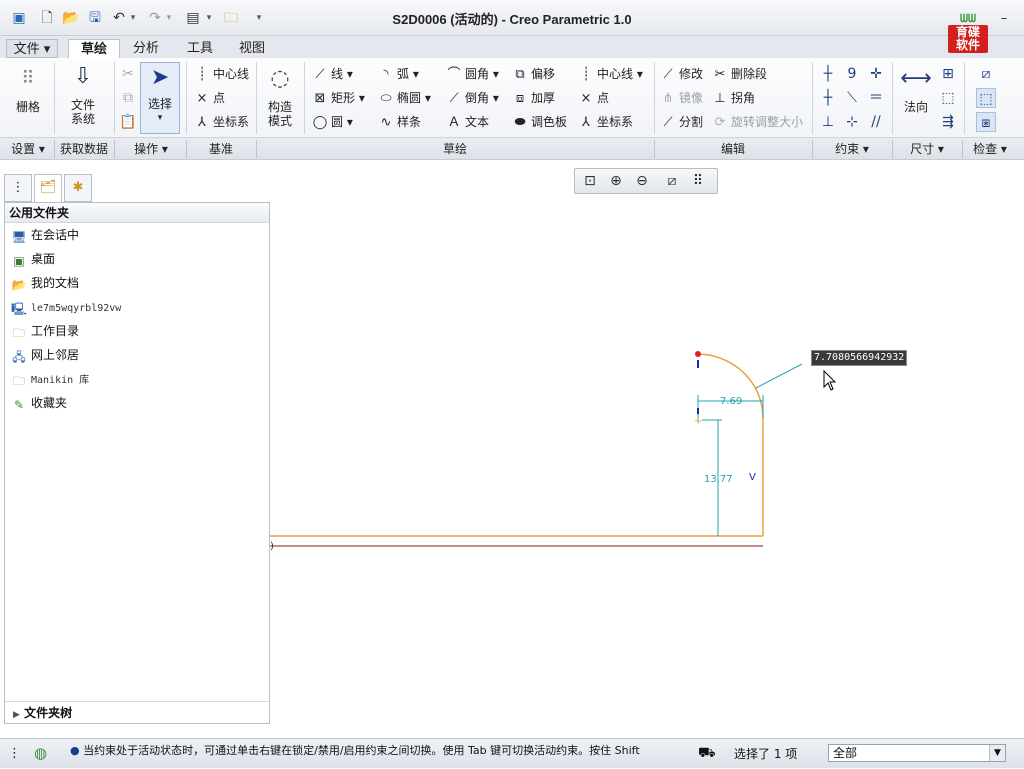  What do you see at coordinates (828, 122) in the screenshot?
I see `perpendicular-constraint-icon: ⊥` at bounding box center [828, 122].